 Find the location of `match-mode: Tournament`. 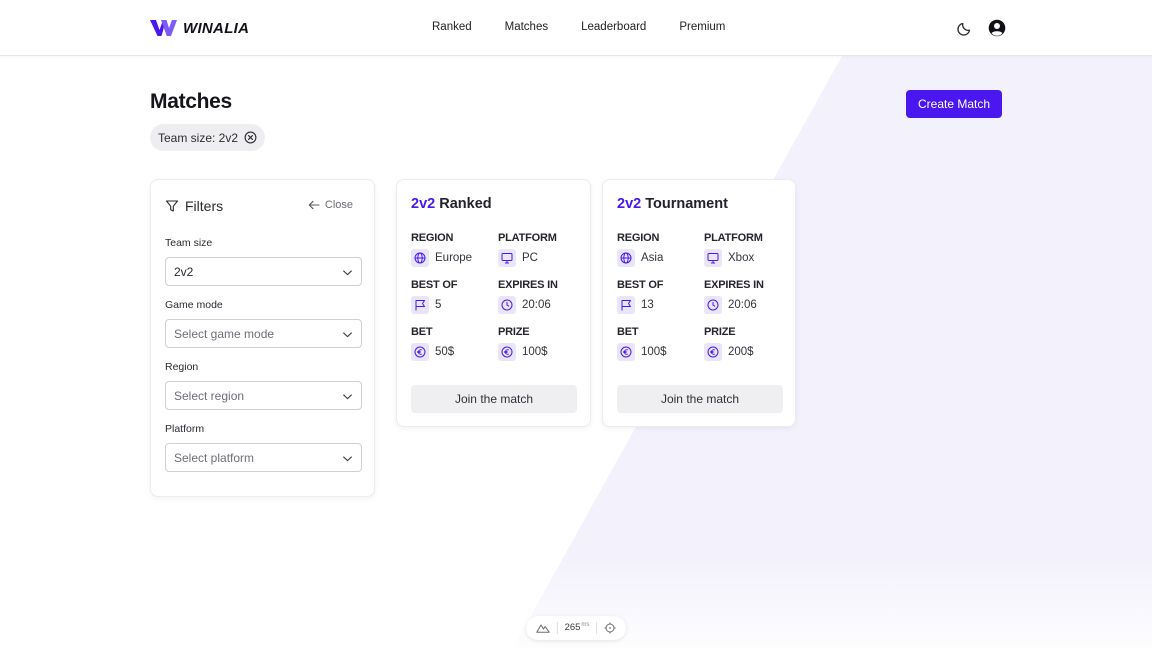

match-mode: Tournament is located at coordinates (686, 204).